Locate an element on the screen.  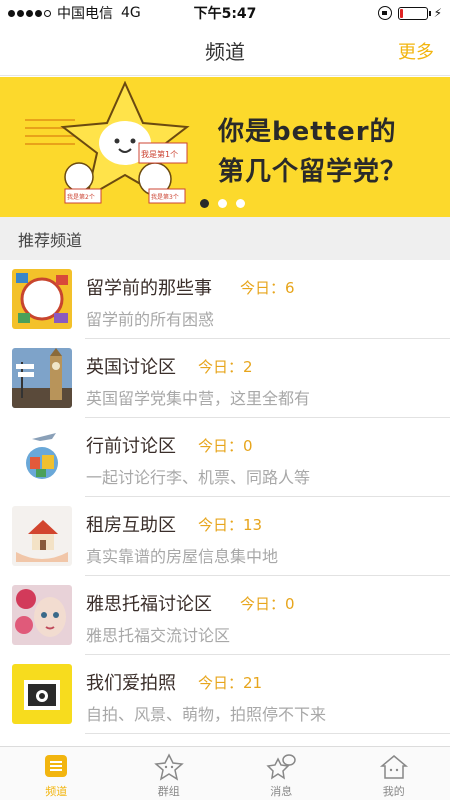
channel-today-count: 今日：6 is located at coordinates (267, 288).